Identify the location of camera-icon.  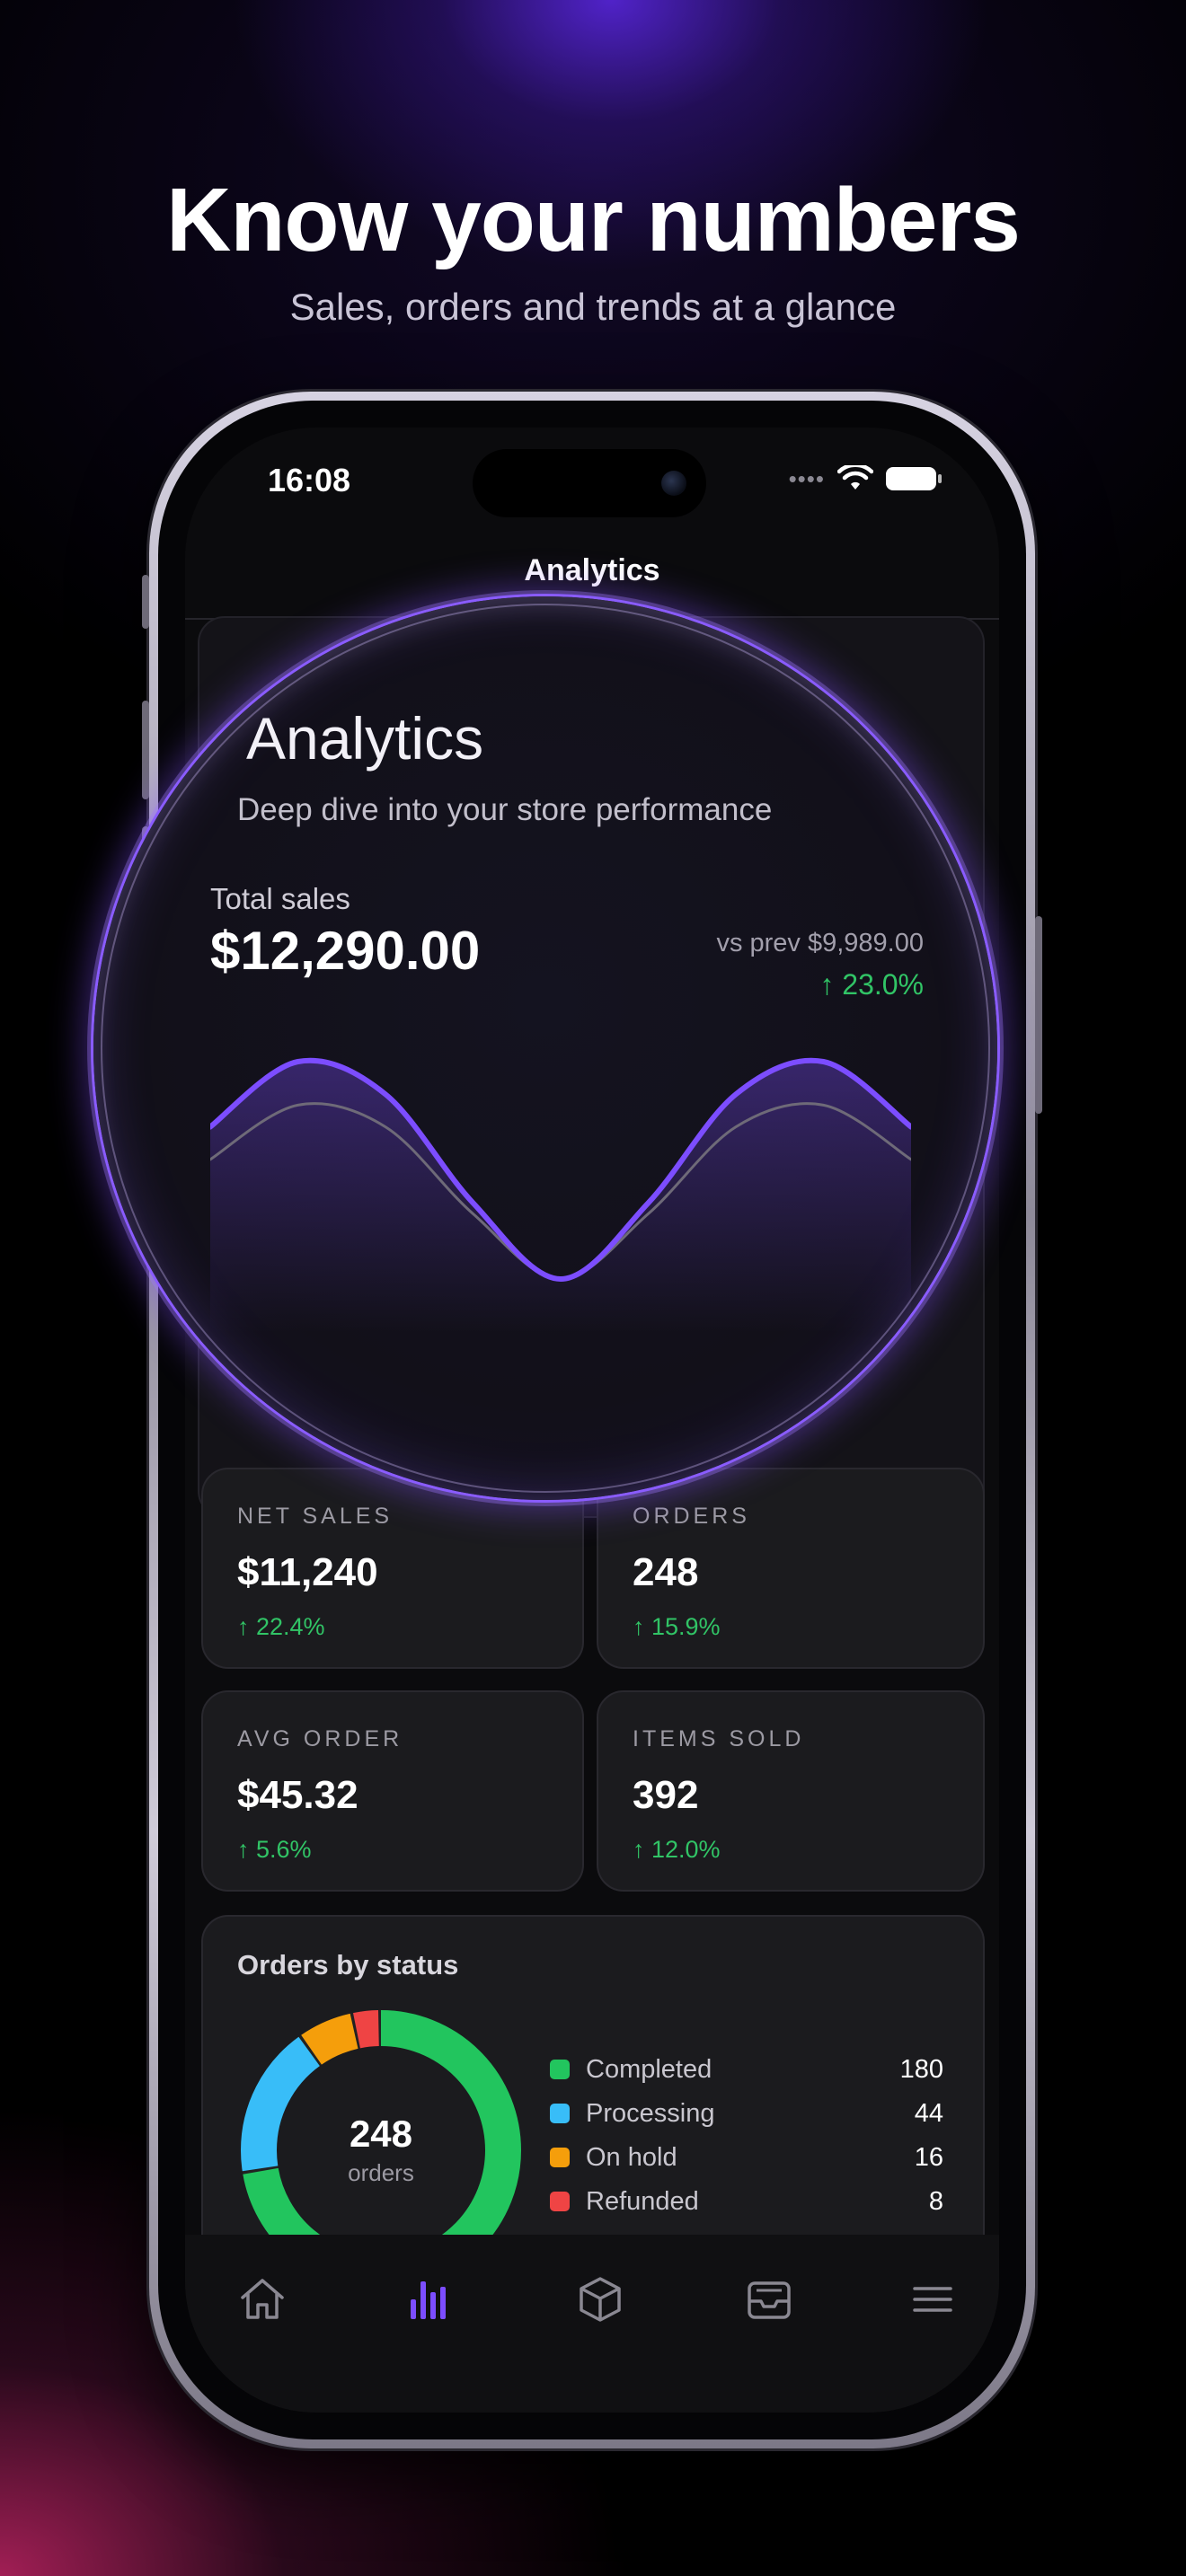
(673, 483).